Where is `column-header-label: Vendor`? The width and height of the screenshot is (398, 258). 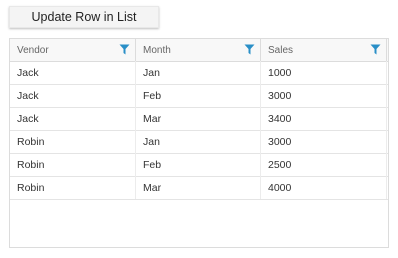 column-header-label: Vendor is located at coordinates (33, 50).